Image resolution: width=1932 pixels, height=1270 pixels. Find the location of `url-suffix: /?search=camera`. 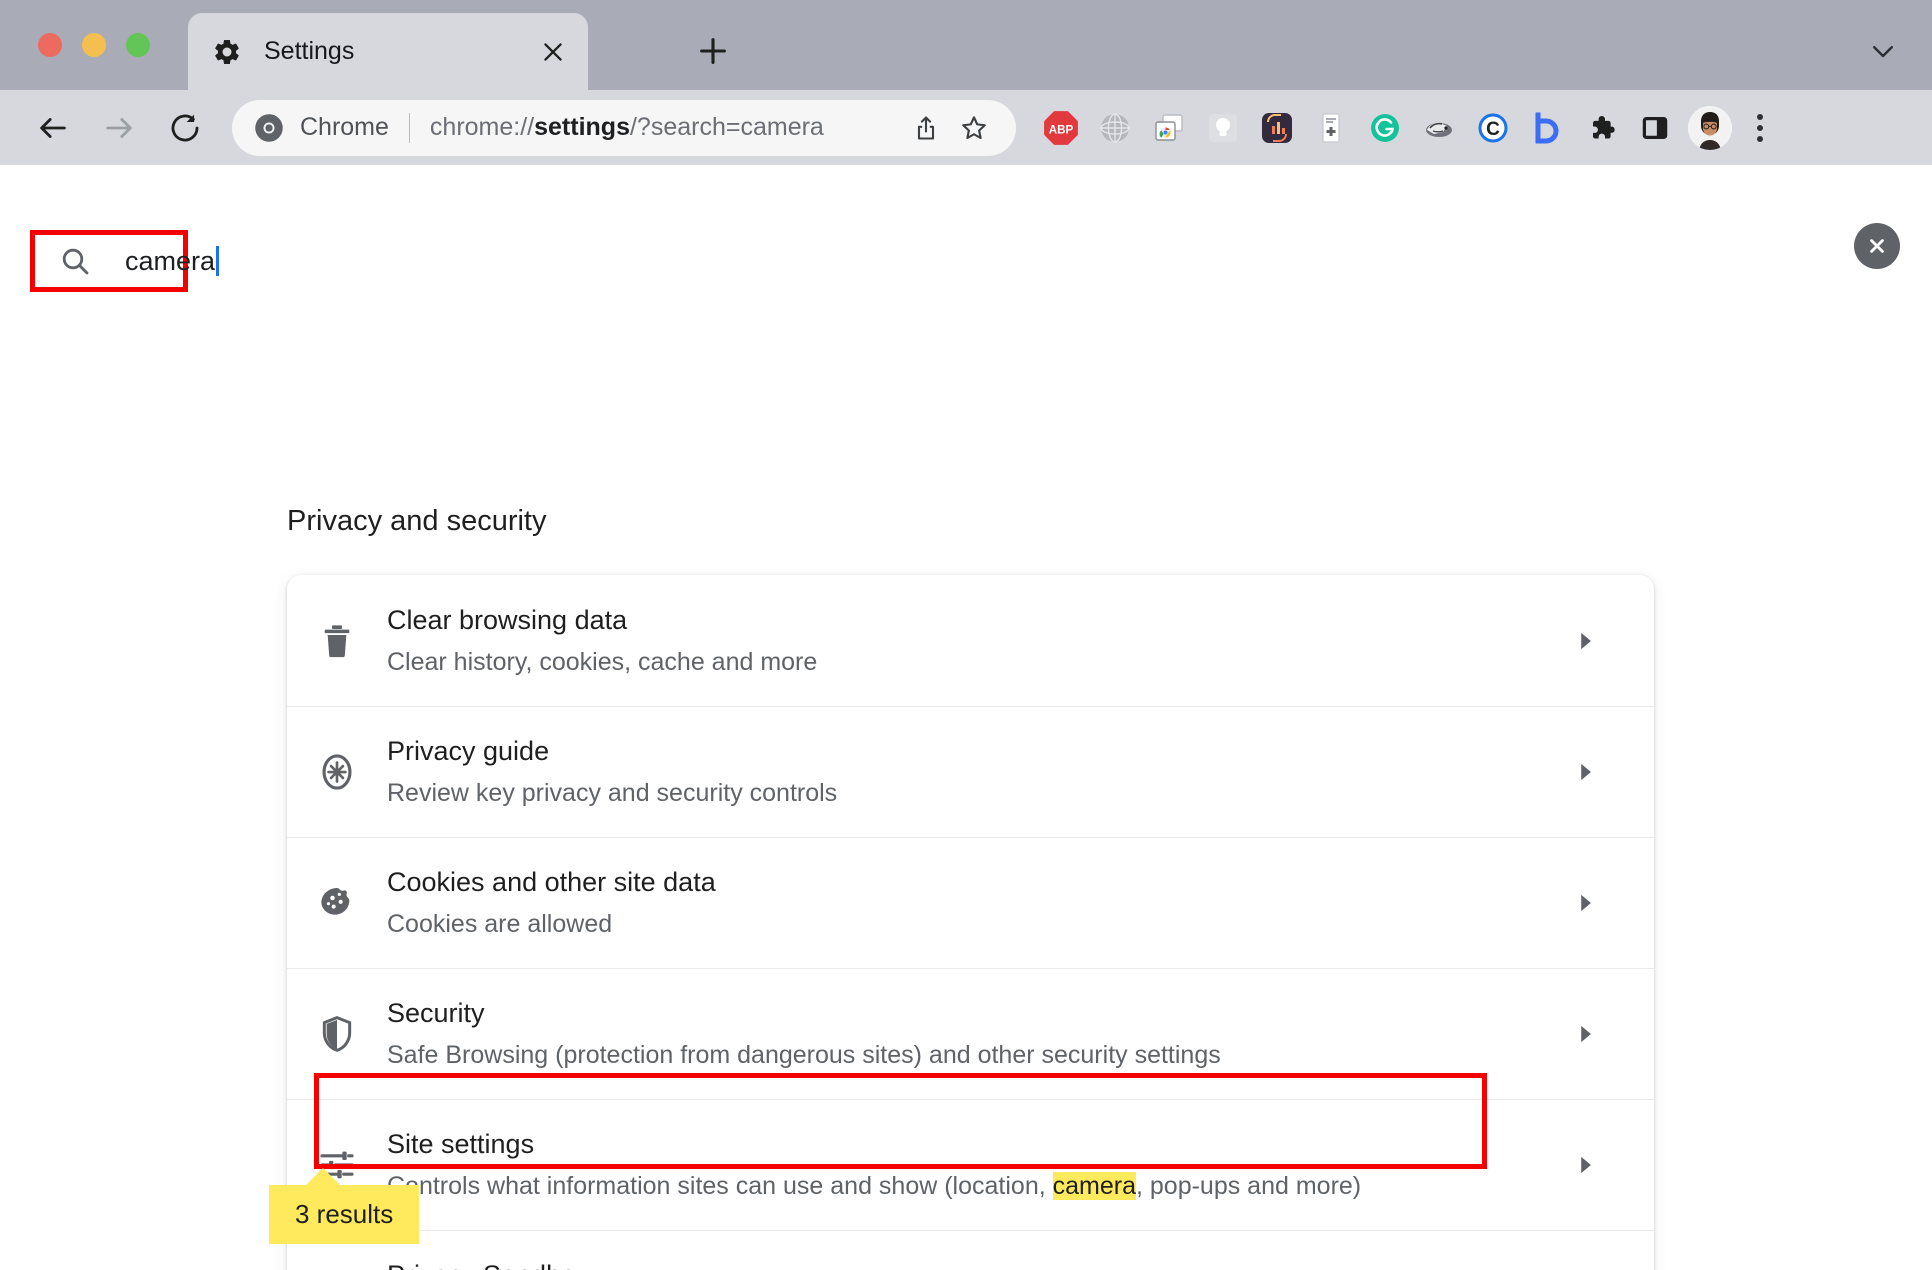

url-suffix: /?search=camera is located at coordinates (726, 127).